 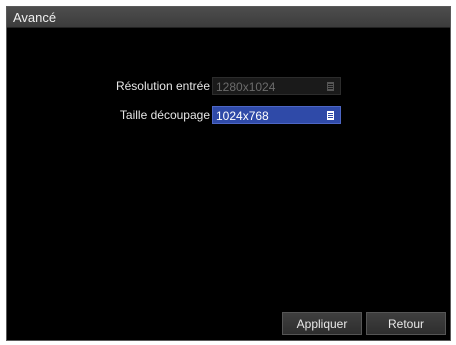 What do you see at coordinates (276, 115) in the screenshot?
I see `crop-size-select: 1024x768` at bounding box center [276, 115].